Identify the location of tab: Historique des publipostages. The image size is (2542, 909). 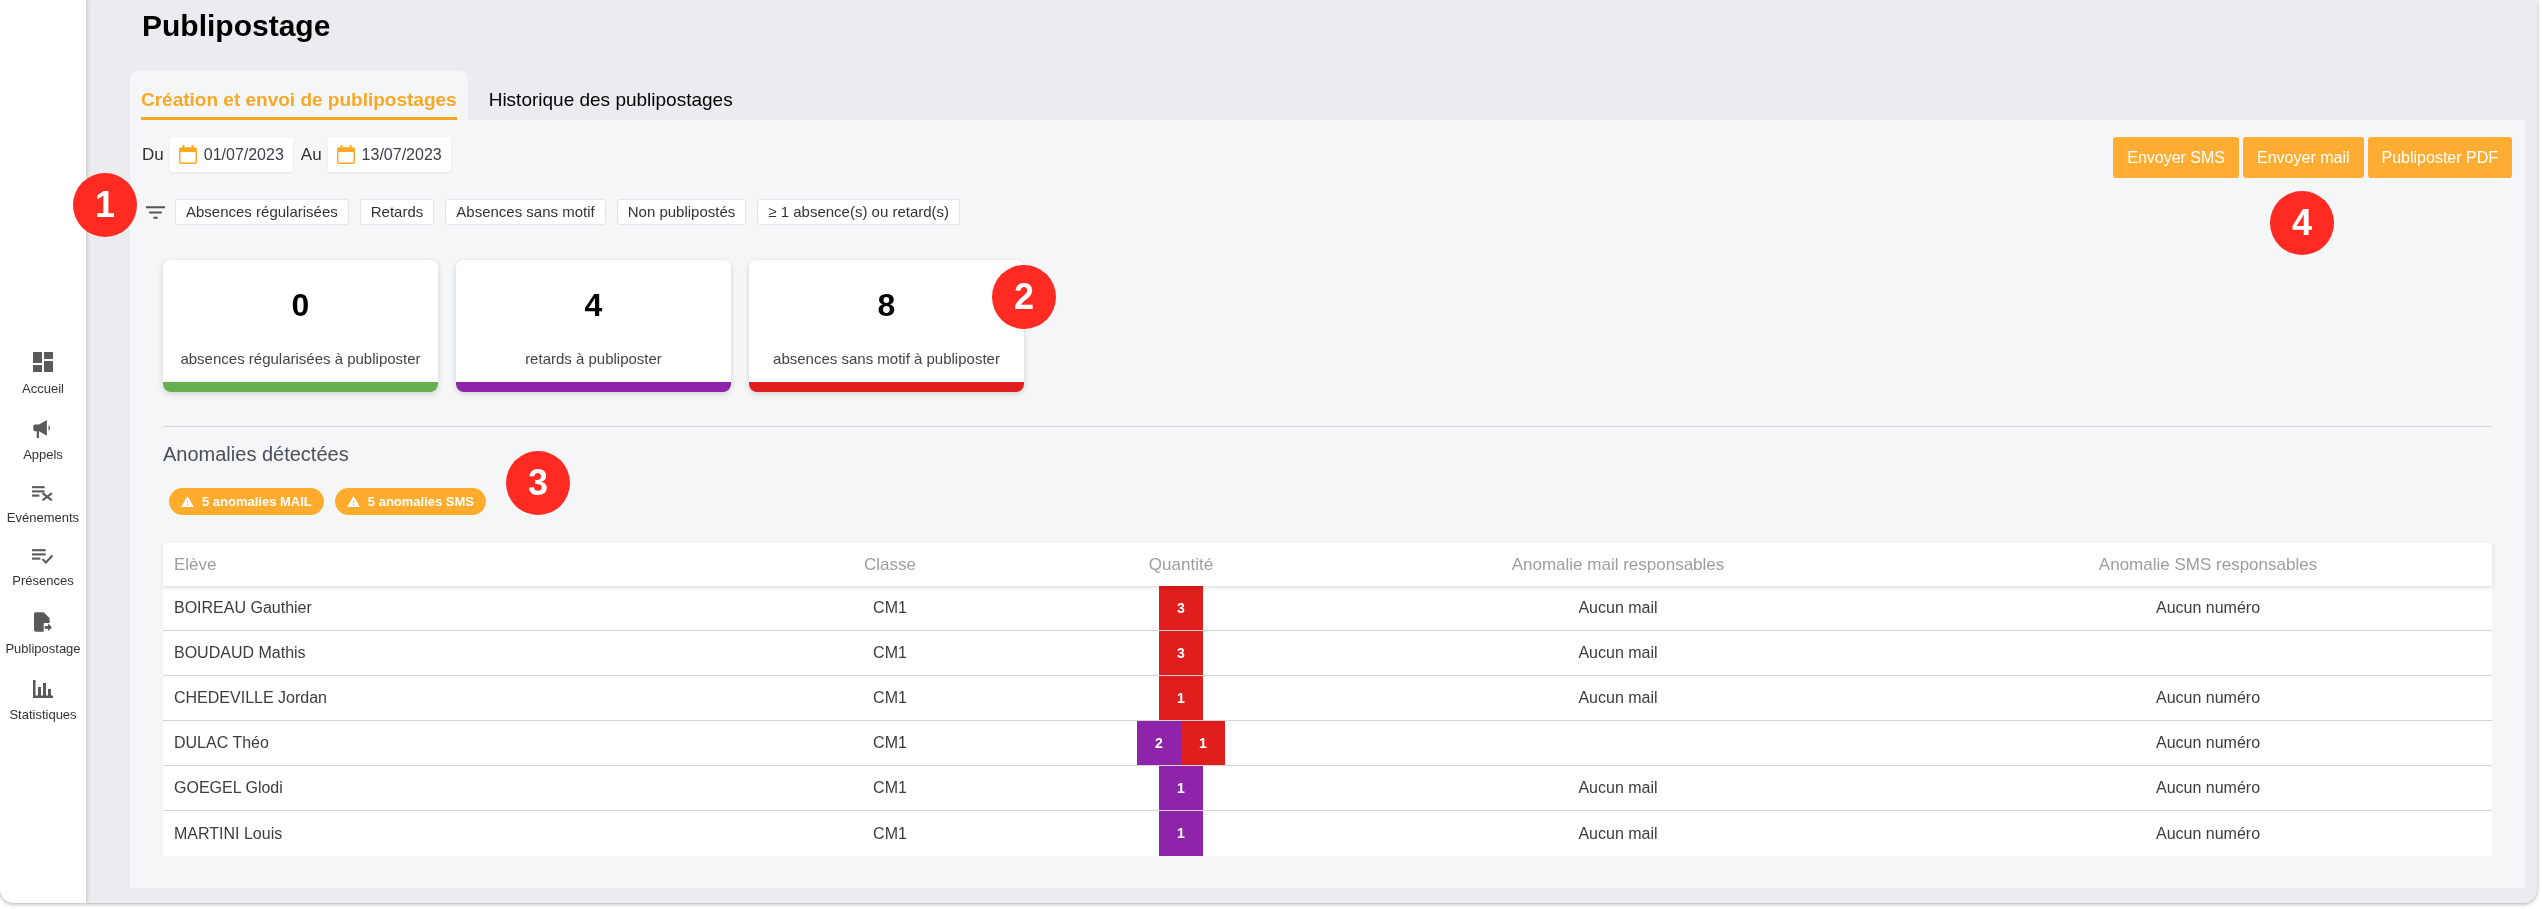
(610, 95).